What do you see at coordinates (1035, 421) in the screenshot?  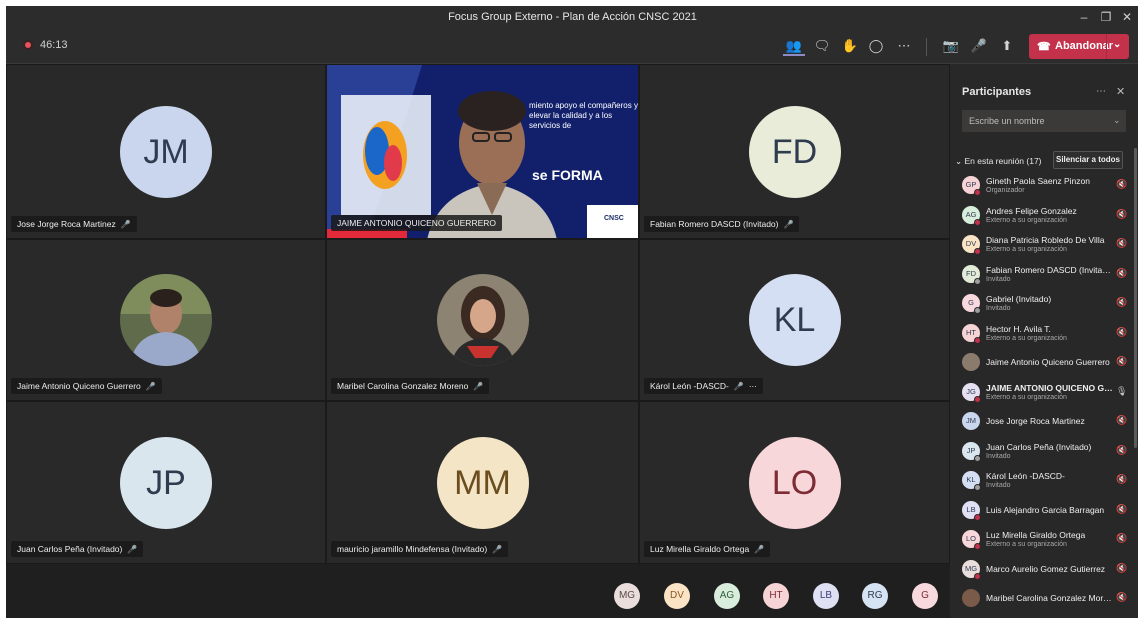 I see `participant-name: Jose Jorge Roca Martinez` at bounding box center [1035, 421].